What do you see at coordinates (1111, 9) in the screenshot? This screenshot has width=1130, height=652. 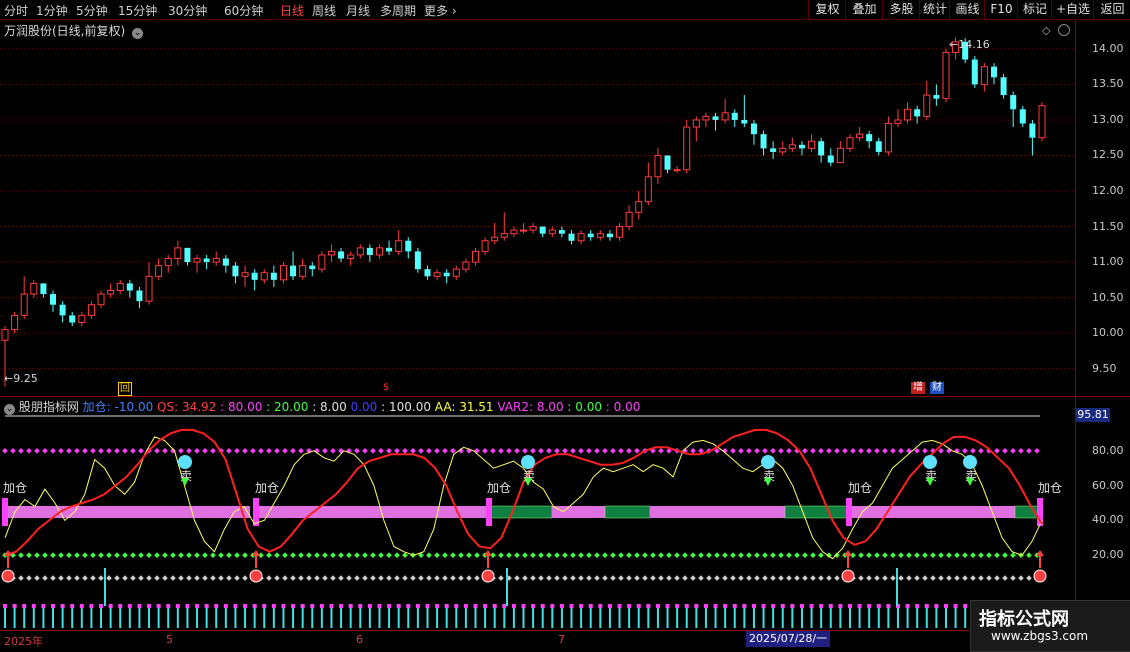 I see `back-button: 返回` at bounding box center [1111, 9].